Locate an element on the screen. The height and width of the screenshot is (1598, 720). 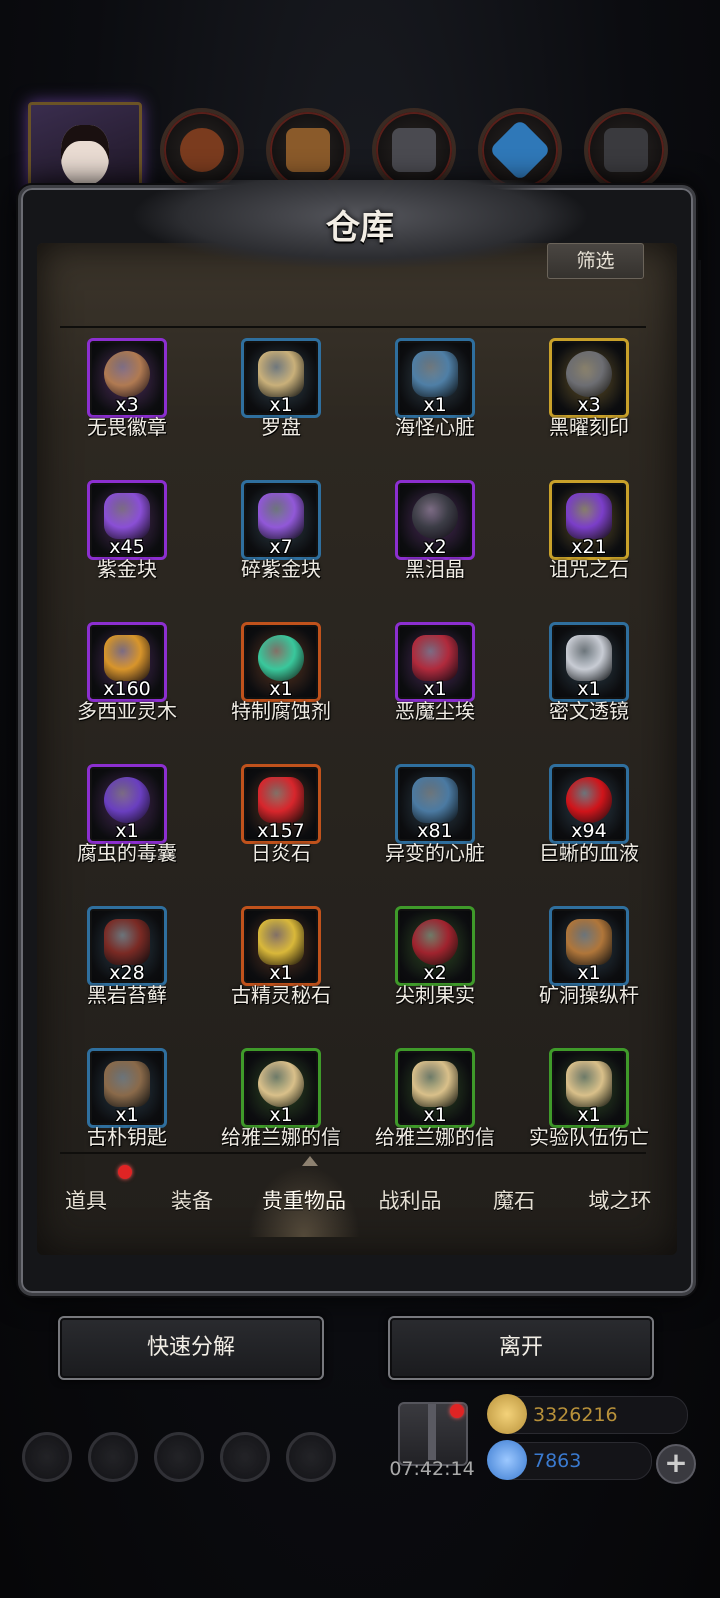
crystal-shard-icon is located at coordinates (281, 516).